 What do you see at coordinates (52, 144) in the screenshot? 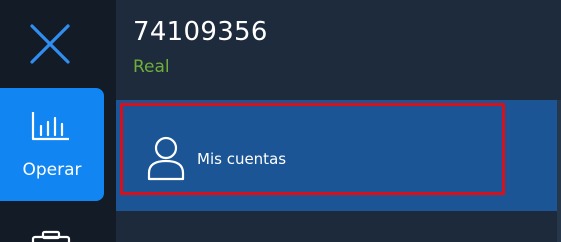
I see `rail-item-operar: Operar` at bounding box center [52, 144].